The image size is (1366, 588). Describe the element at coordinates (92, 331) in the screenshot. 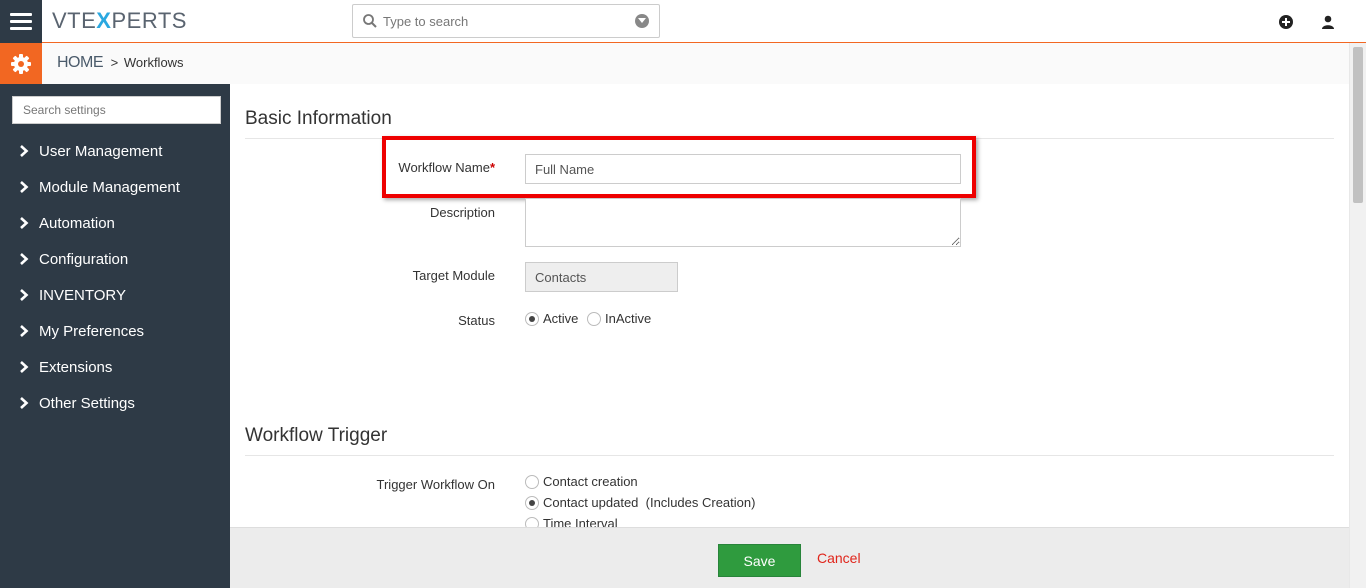

I see `sidebar-item-label: My Preferences` at that location.